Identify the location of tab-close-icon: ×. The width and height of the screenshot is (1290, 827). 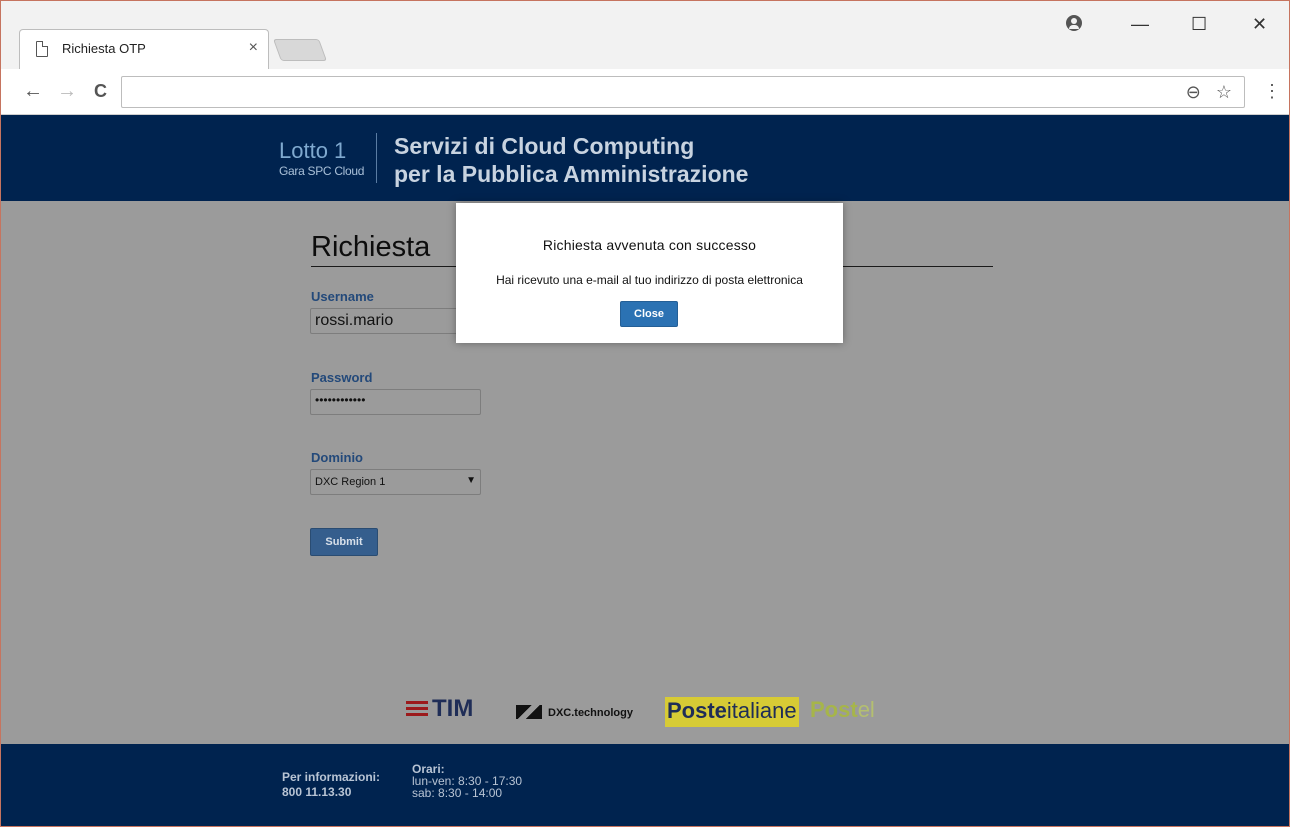
(253, 48).